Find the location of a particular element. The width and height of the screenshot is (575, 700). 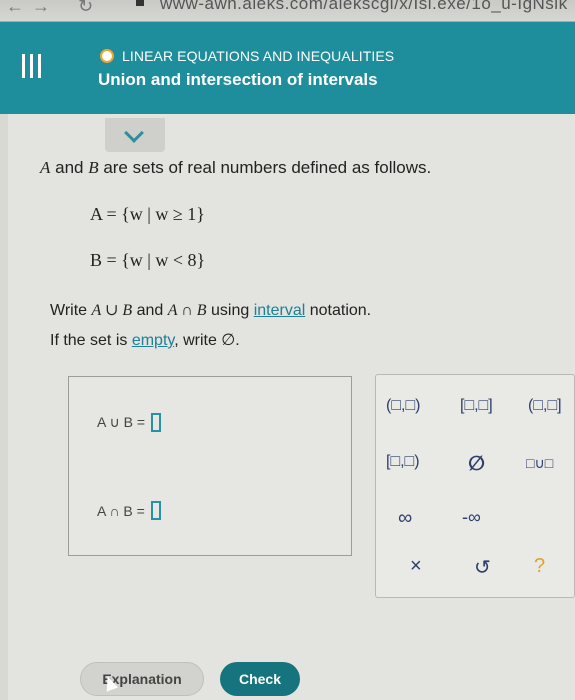

answer-box: A ∪ B = A ∩ B = is located at coordinates (210, 466).